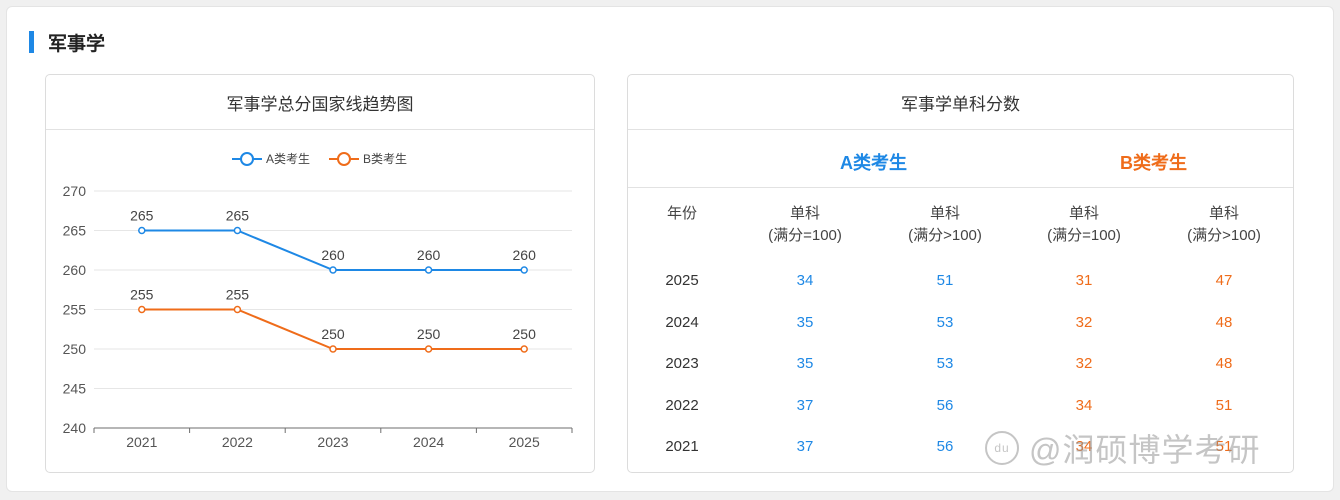 Image resolution: width=1340 pixels, height=500 pixels. Describe the element at coordinates (385, 159) in the screenshot. I see `legend-label: B类考生` at that location.